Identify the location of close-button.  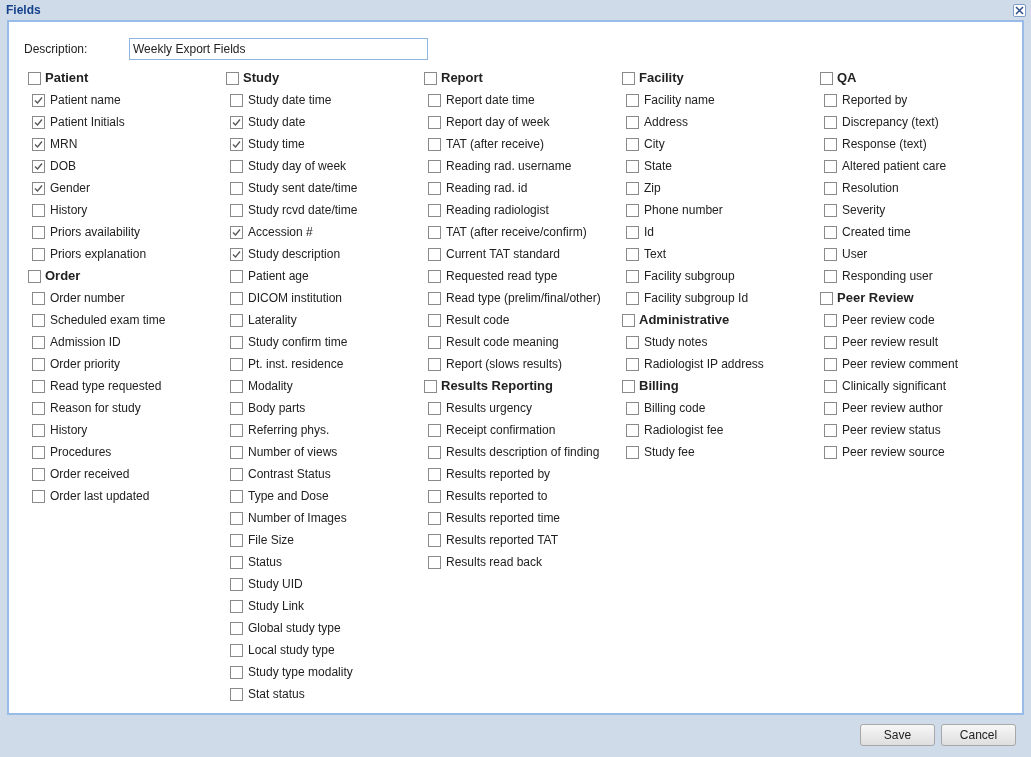
(1019, 10).